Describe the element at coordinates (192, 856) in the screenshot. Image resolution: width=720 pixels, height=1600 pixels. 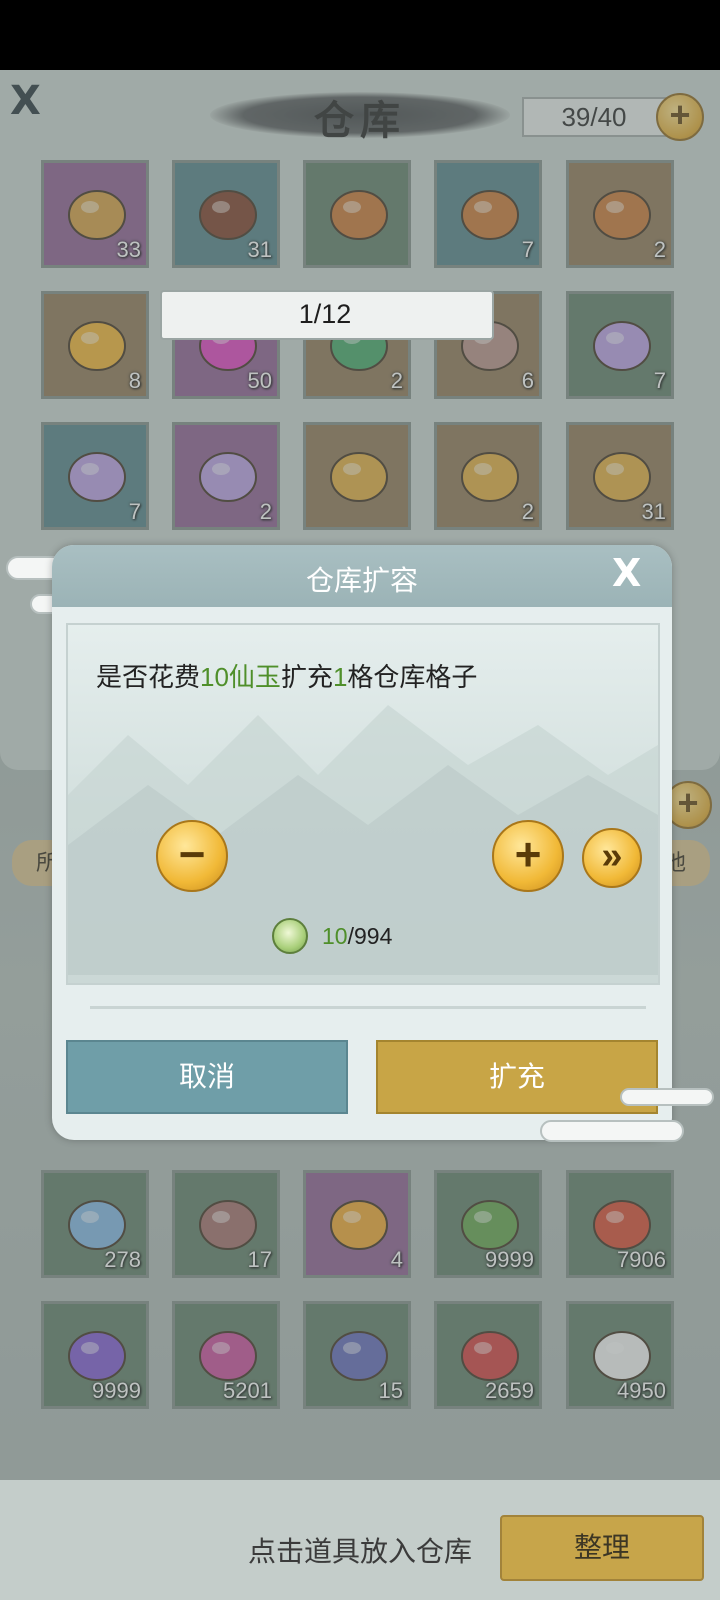
I see `decrease-button: −` at that location.